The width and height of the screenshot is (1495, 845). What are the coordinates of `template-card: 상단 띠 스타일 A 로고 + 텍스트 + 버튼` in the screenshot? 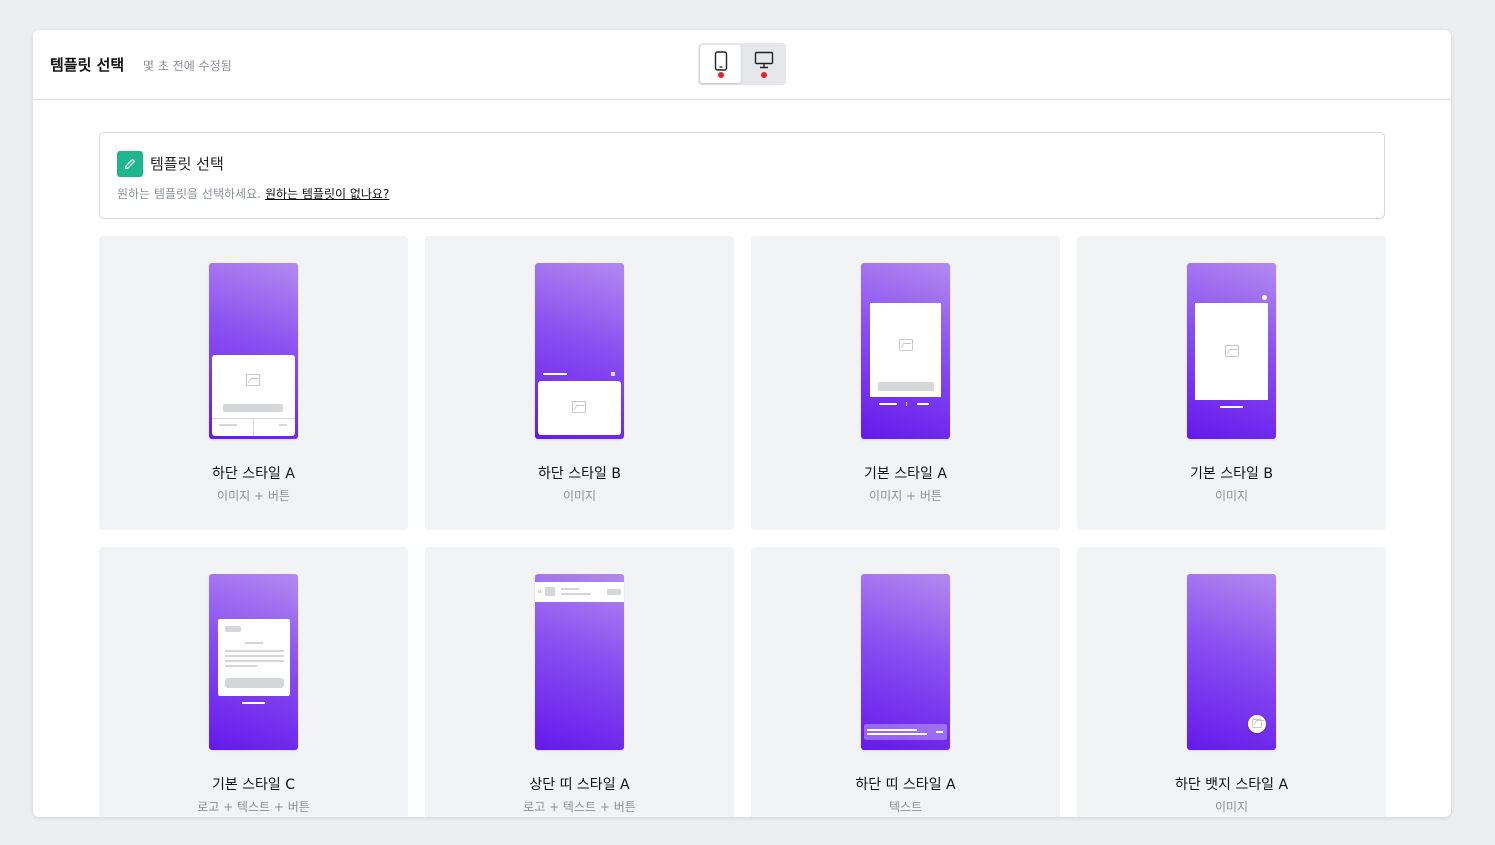 It's located at (579, 682).